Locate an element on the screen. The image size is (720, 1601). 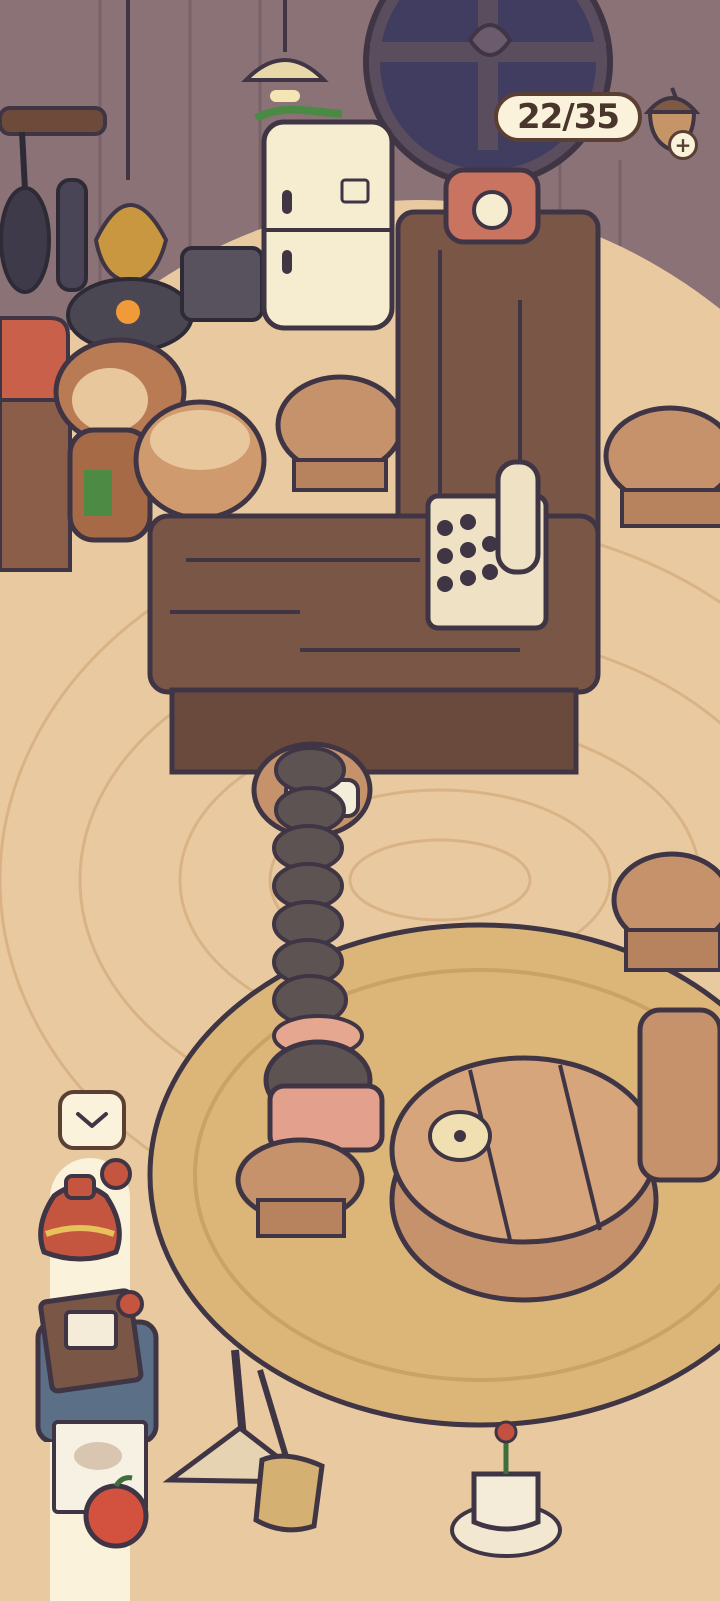
chevron-down-icon is located at coordinates (92, 1120).